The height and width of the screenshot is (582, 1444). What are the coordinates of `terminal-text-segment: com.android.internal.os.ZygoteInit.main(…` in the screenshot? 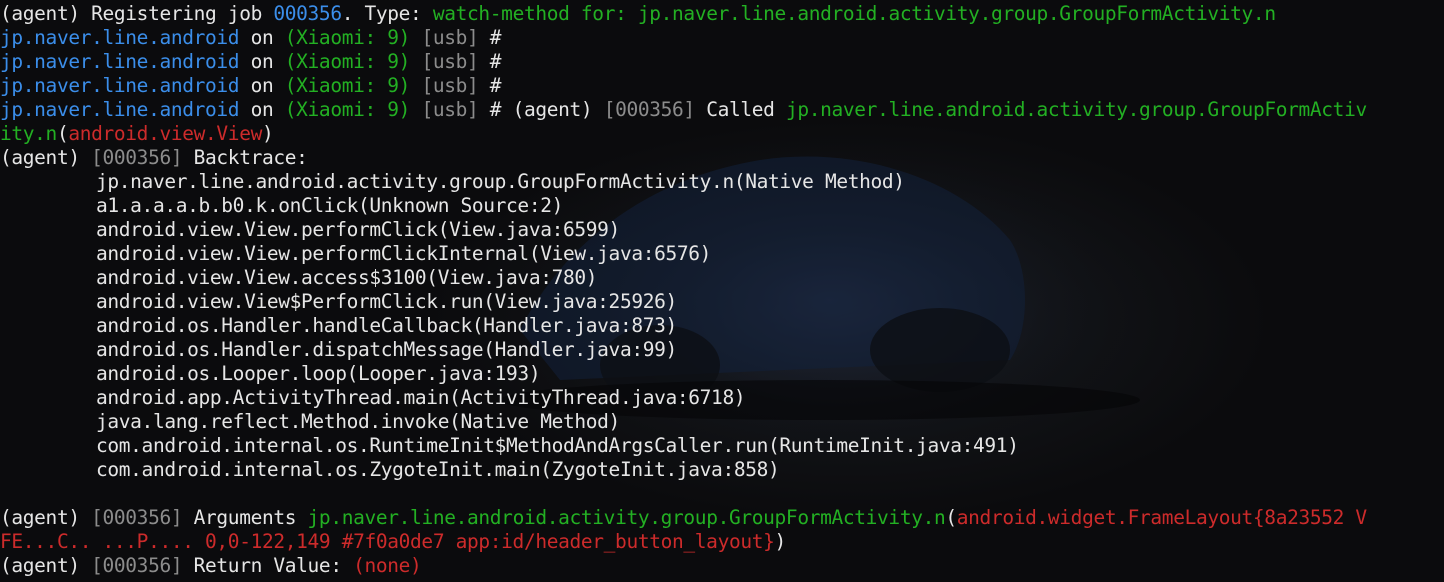 It's located at (438, 469).